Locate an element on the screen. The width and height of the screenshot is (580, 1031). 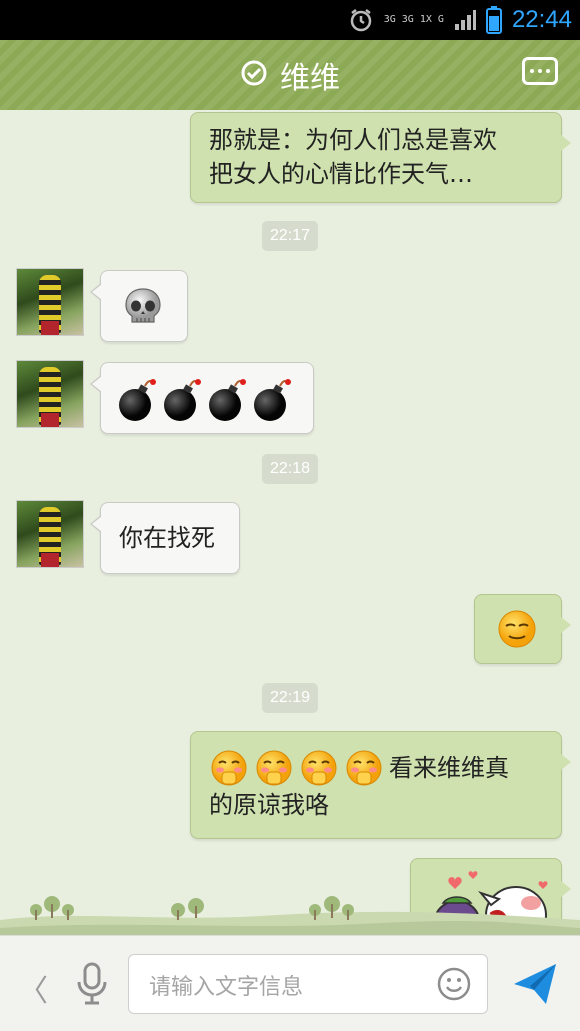
check-circle-icon is located at coordinates (254, 75).